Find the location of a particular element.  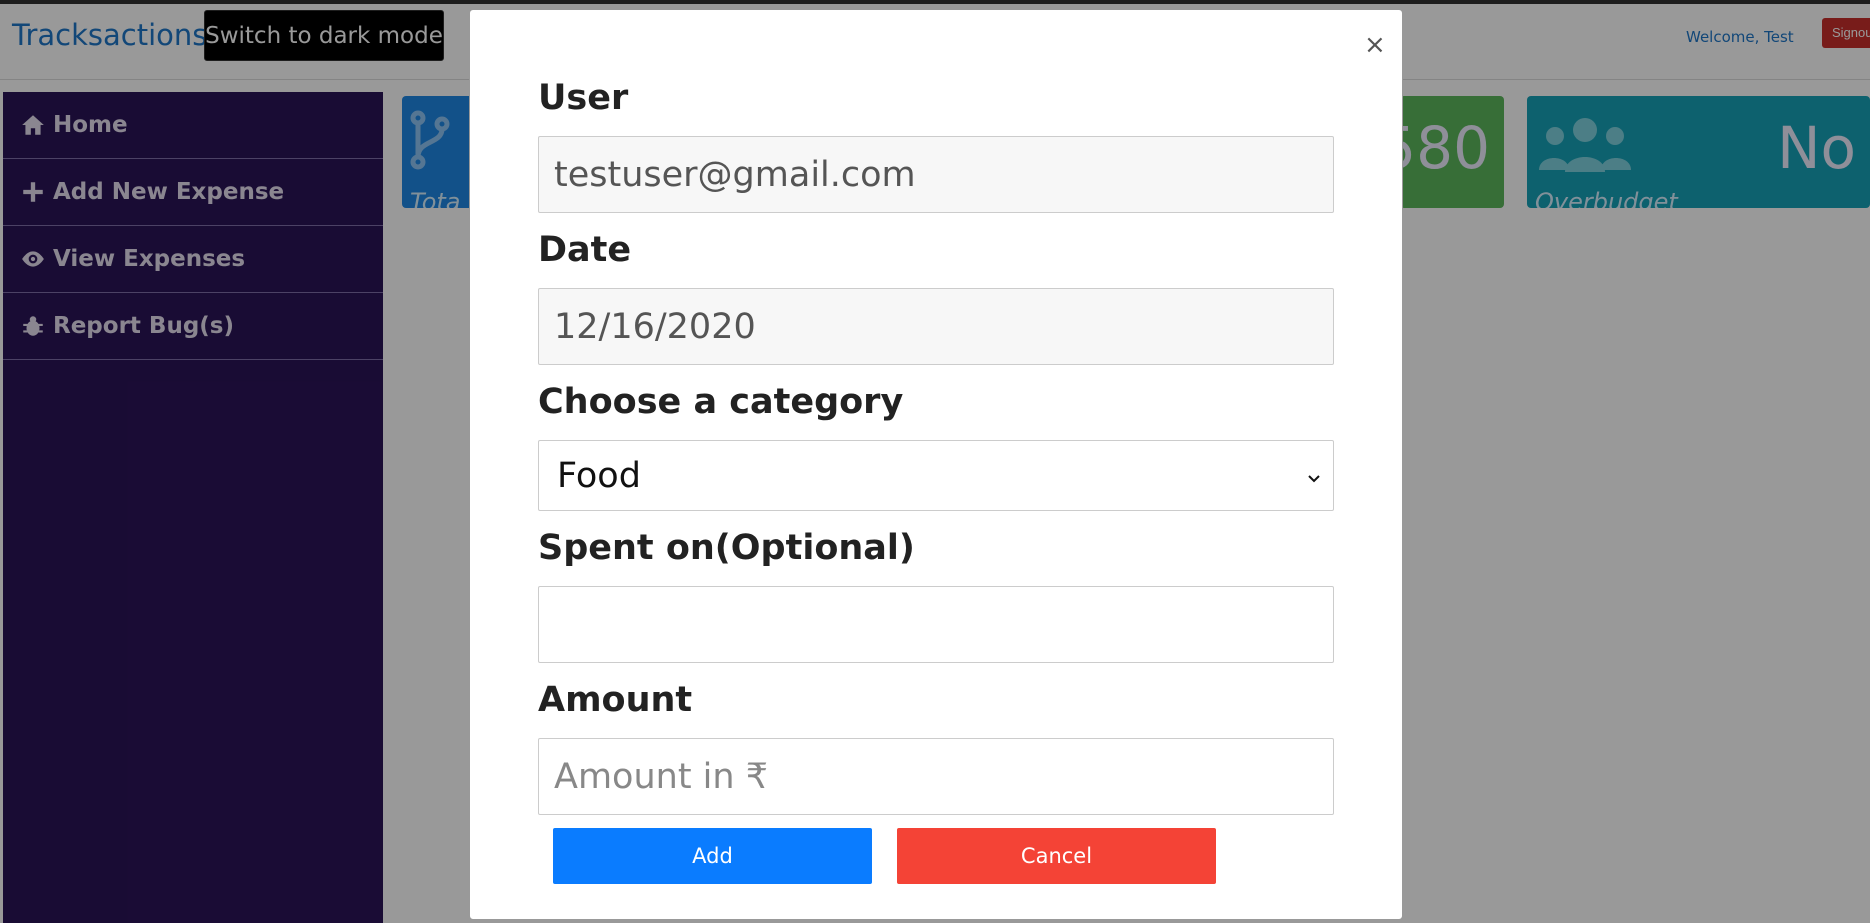

spent-on-field is located at coordinates (936, 624).